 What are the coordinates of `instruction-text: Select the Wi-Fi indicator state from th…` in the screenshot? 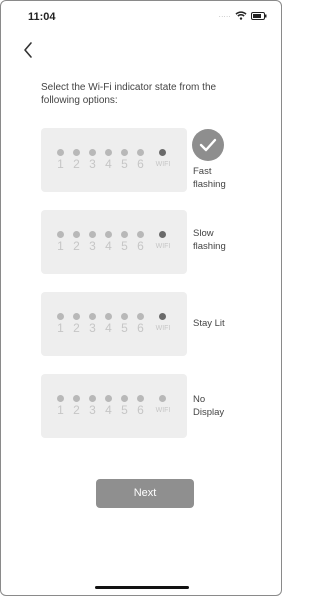 It's located at (129, 94).